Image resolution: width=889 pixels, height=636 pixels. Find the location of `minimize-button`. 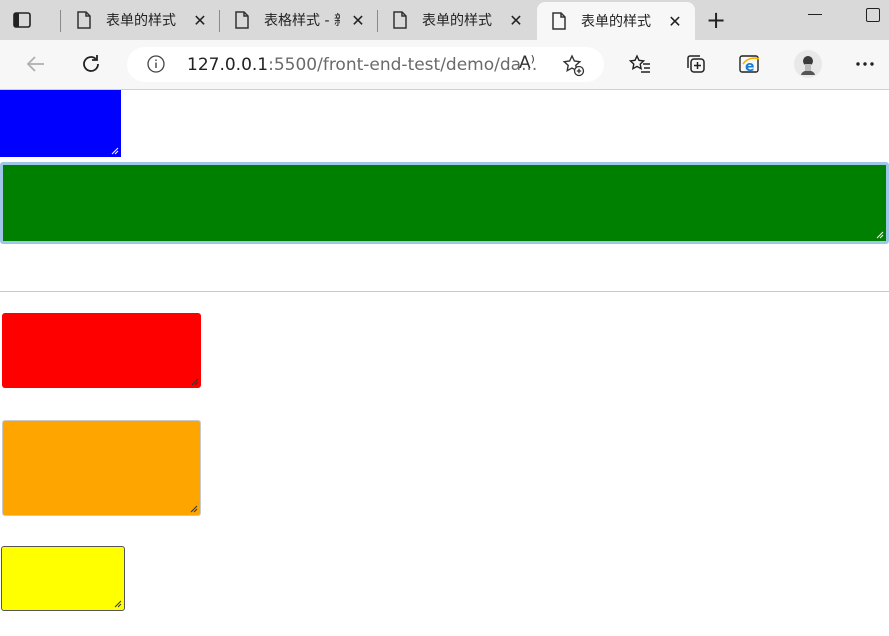

minimize-button is located at coordinates (815, 14).